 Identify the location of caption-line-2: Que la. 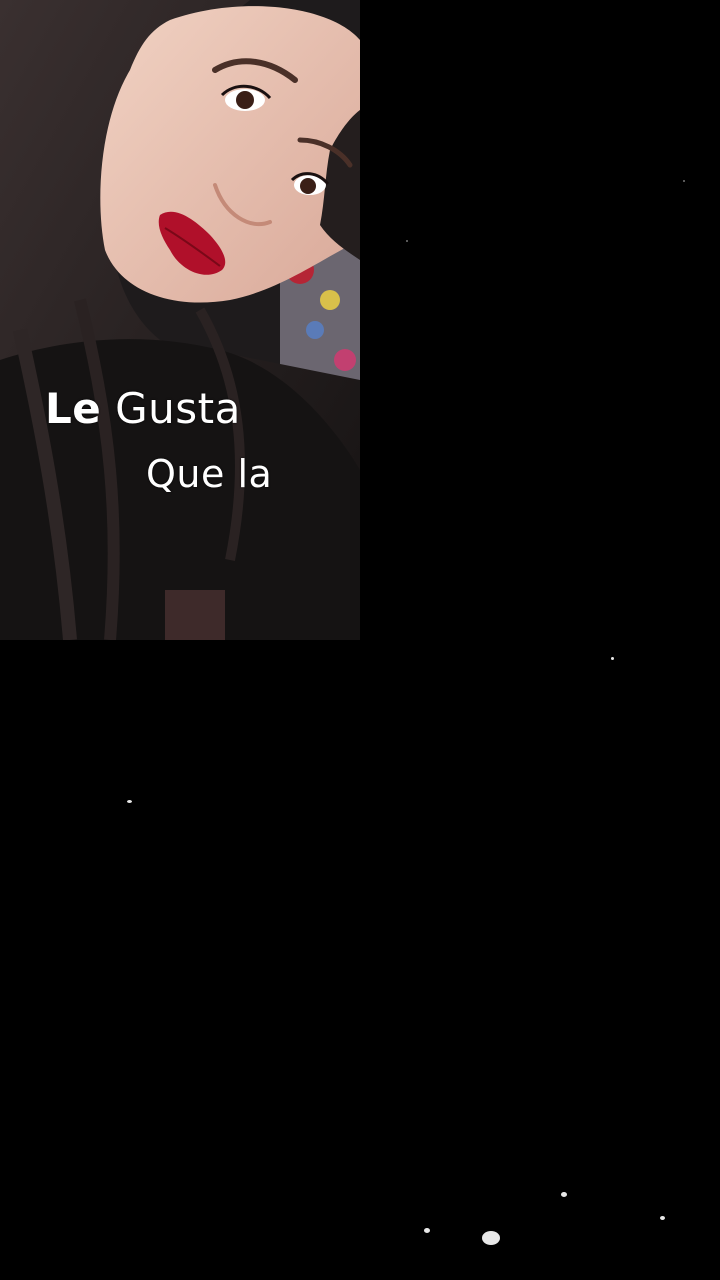
(209, 474).